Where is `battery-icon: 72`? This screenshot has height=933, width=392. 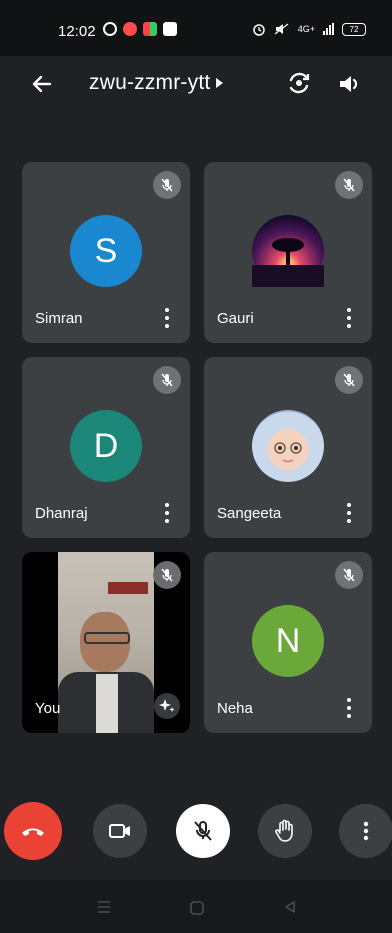
battery-icon: 72 is located at coordinates (354, 29).